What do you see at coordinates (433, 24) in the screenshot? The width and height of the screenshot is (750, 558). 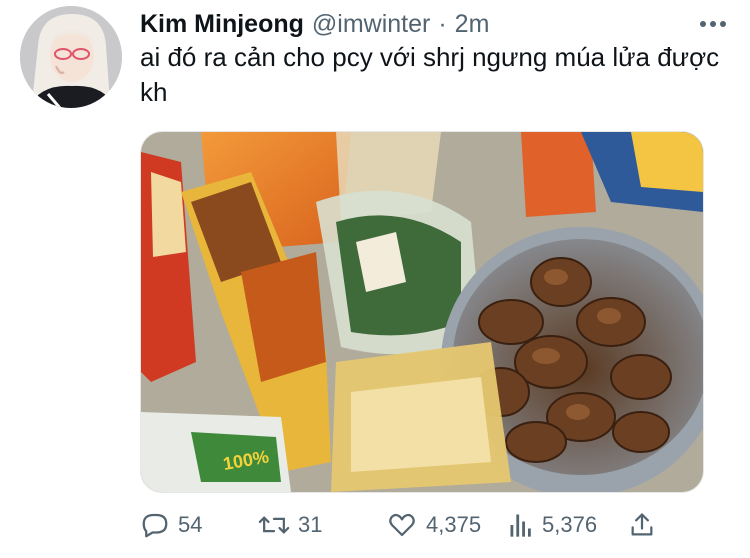 I see `tweet-header: Kim Minjeong @imwinter · 2m` at bounding box center [433, 24].